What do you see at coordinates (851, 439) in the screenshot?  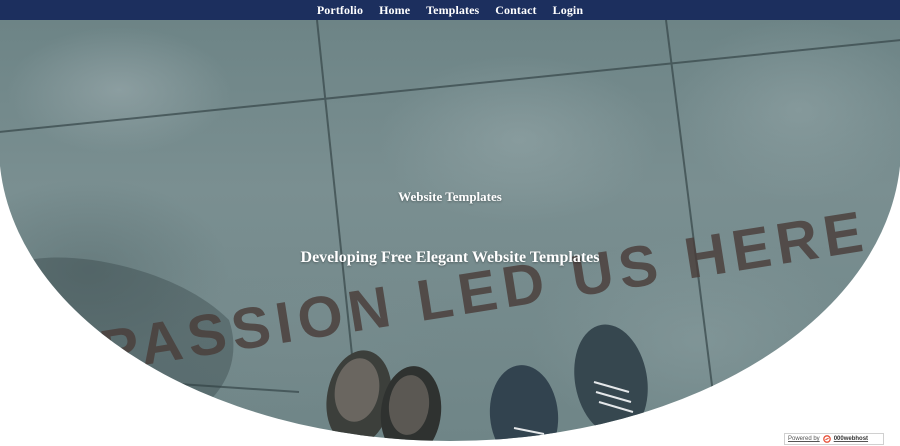 I see `brand-name: 000webhost` at bounding box center [851, 439].